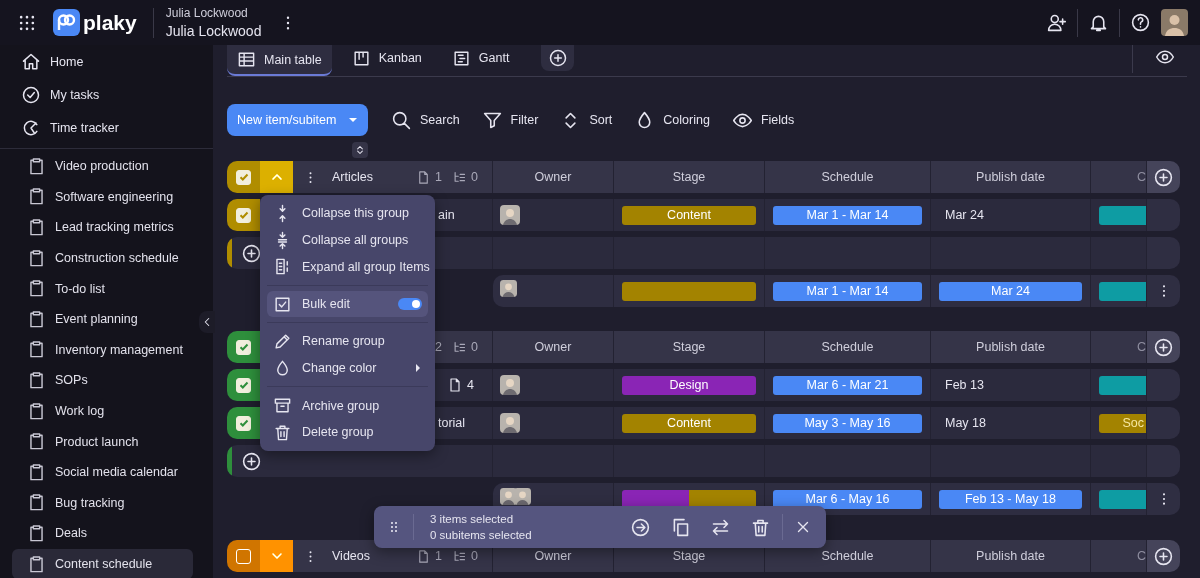 The width and height of the screenshot is (1200, 578). Describe the element at coordinates (847, 499) in the screenshot. I see `schedule-range: Mar 6 - May 16` at that location.